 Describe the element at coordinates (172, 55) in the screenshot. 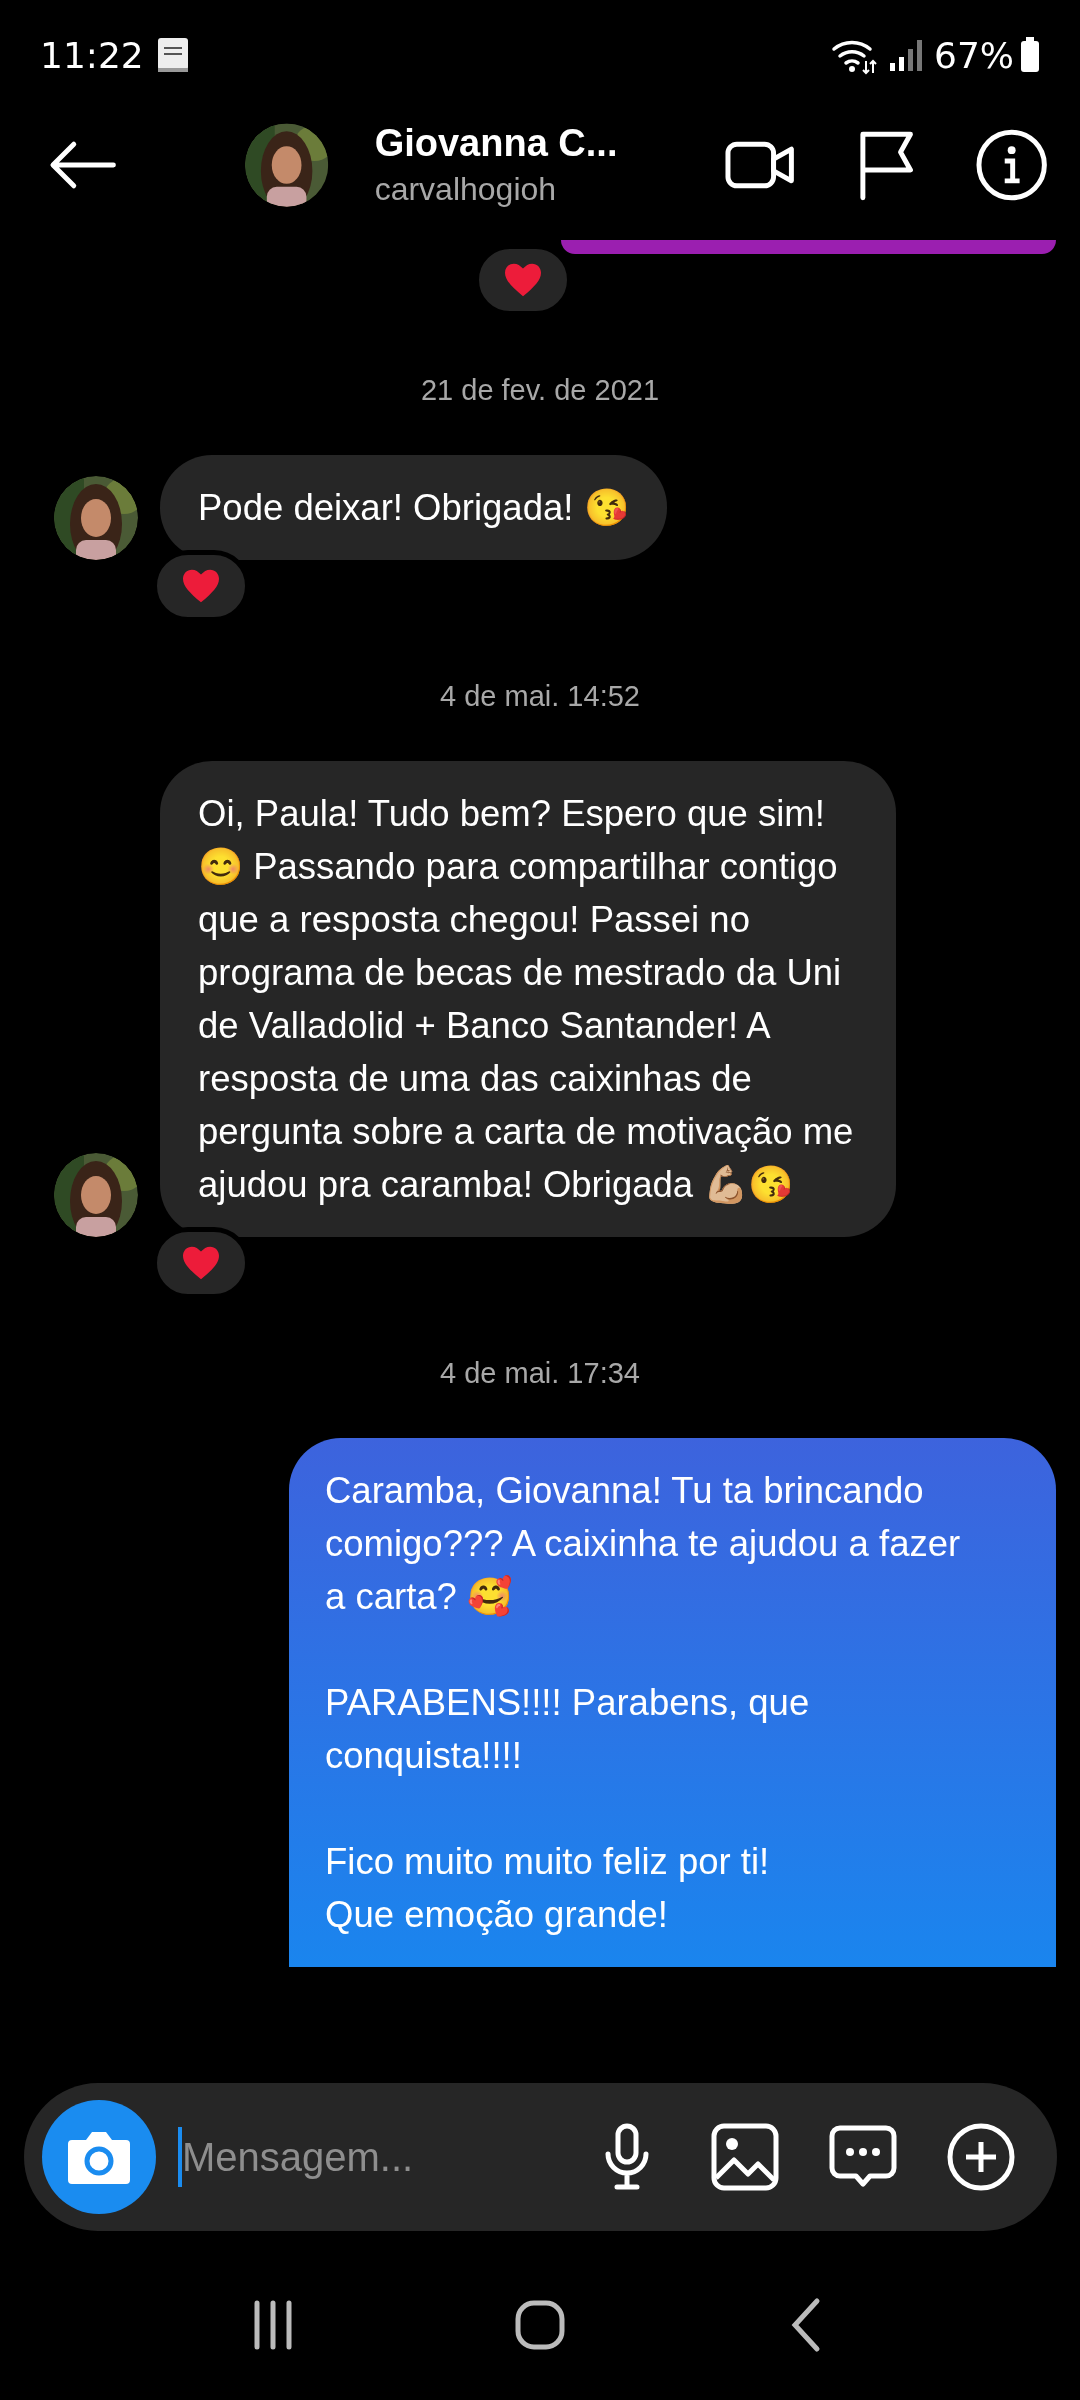

I see `book-icon` at that location.